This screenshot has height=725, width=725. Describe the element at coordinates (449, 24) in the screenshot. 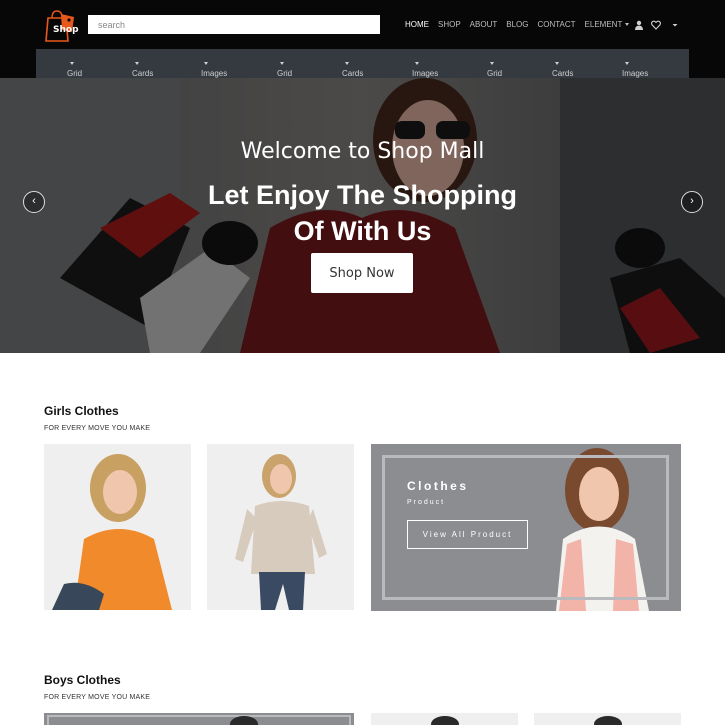

I see `nav-shop: SHOP` at that location.